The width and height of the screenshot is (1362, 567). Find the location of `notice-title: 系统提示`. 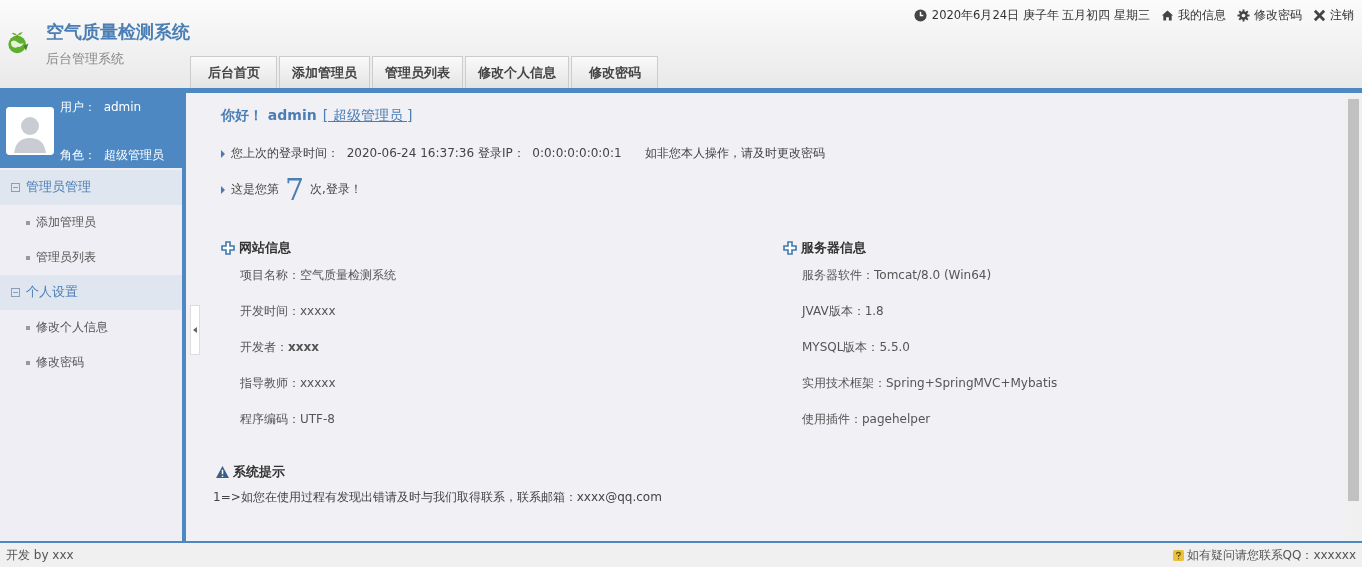

notice-title: 系统提示 is located at coordinates (259, 472).